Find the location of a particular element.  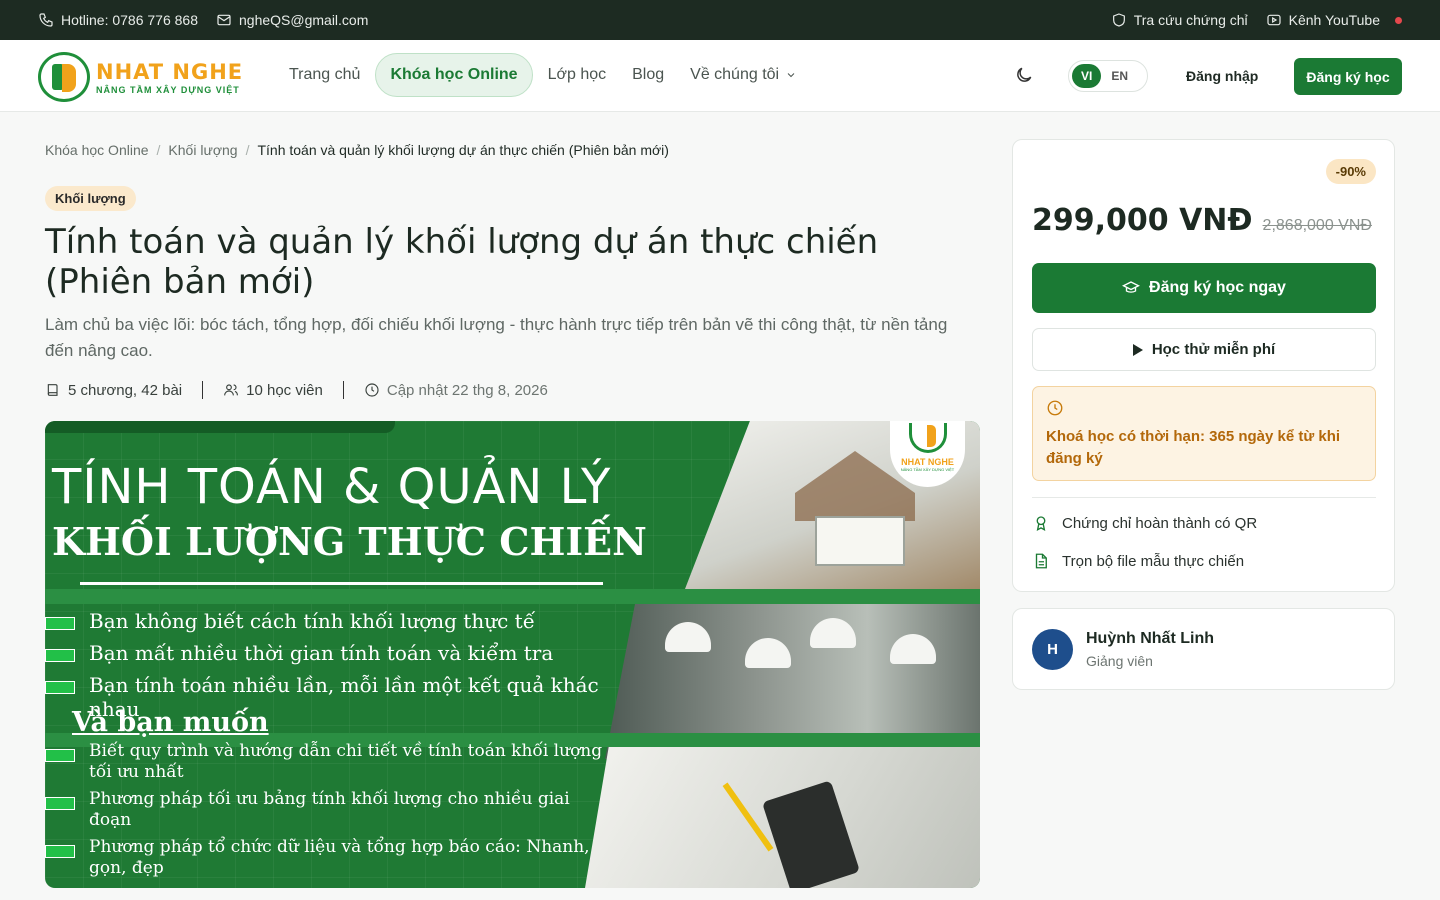

mail-icon is located at coordinates (224, 20).